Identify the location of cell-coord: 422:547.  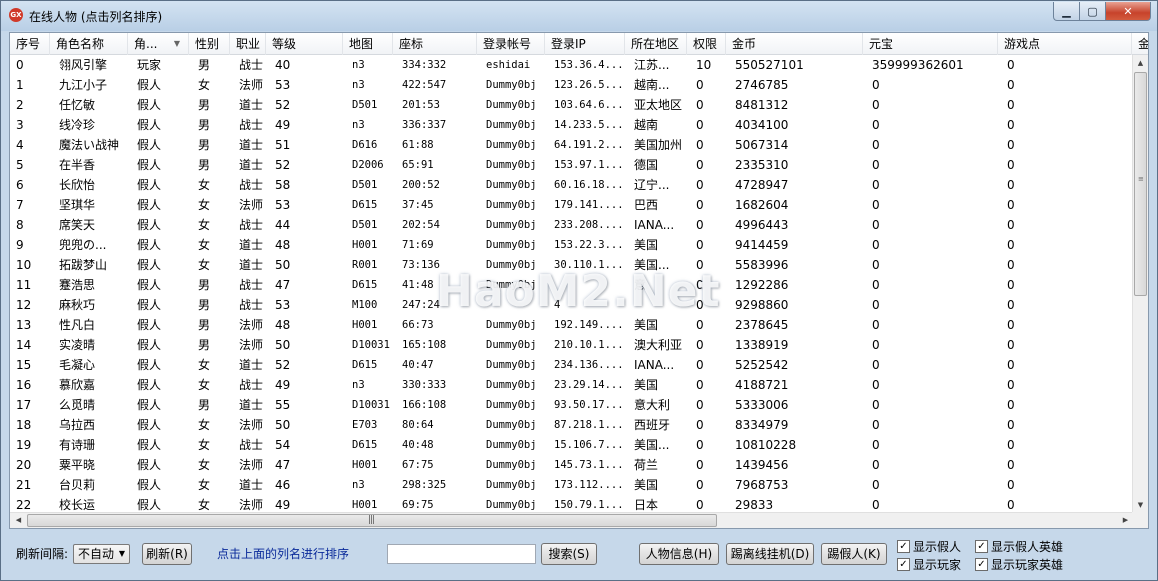
(424, 85).